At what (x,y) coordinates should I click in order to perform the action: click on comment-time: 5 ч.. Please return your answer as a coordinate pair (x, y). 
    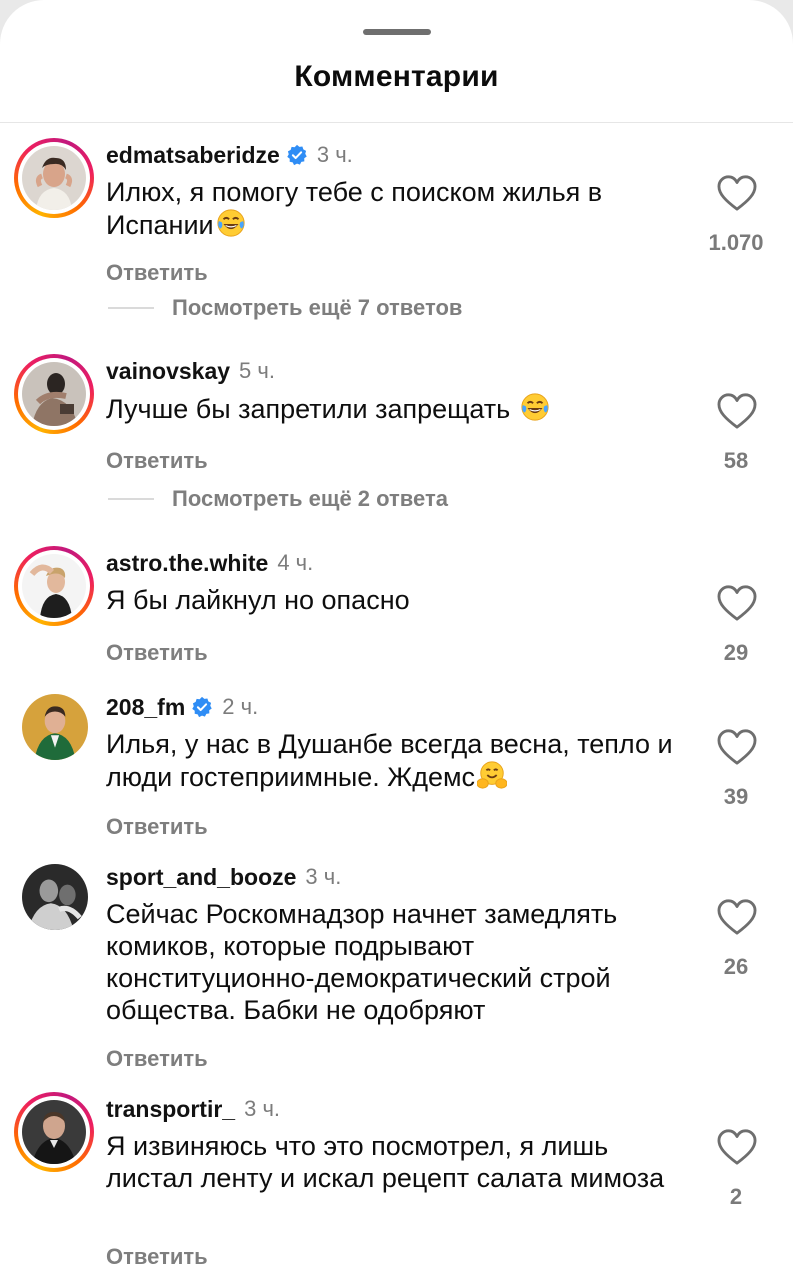
    Looking at the image, I should click on (257, 370).